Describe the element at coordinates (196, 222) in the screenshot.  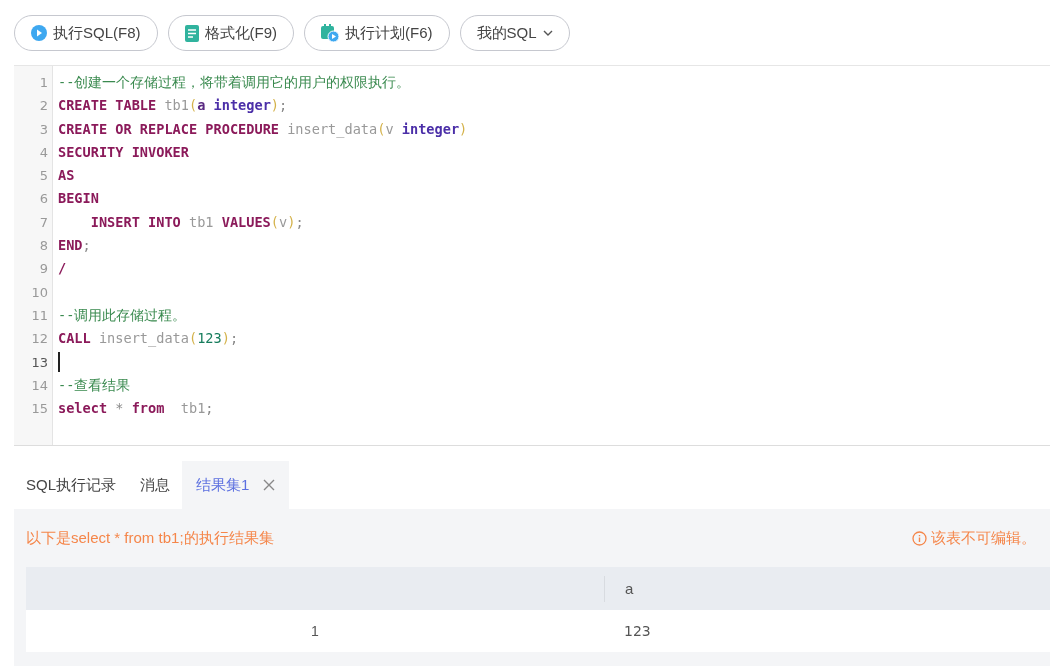
I see `code-line: INSERT INTO tb1 VALUES(v);` at that location.